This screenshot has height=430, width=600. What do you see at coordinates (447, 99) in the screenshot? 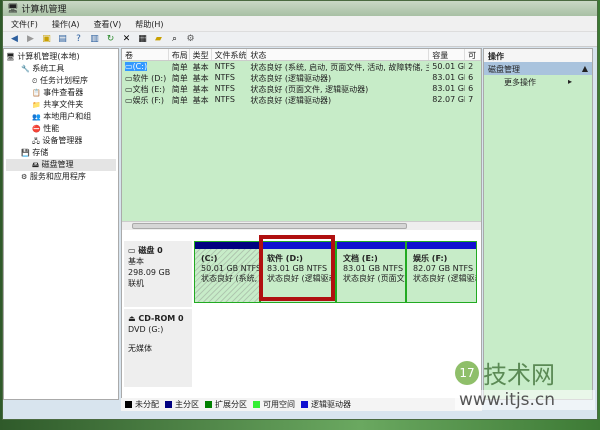
I see `cell: 82.07 GB` at bounding box center [447, 99].